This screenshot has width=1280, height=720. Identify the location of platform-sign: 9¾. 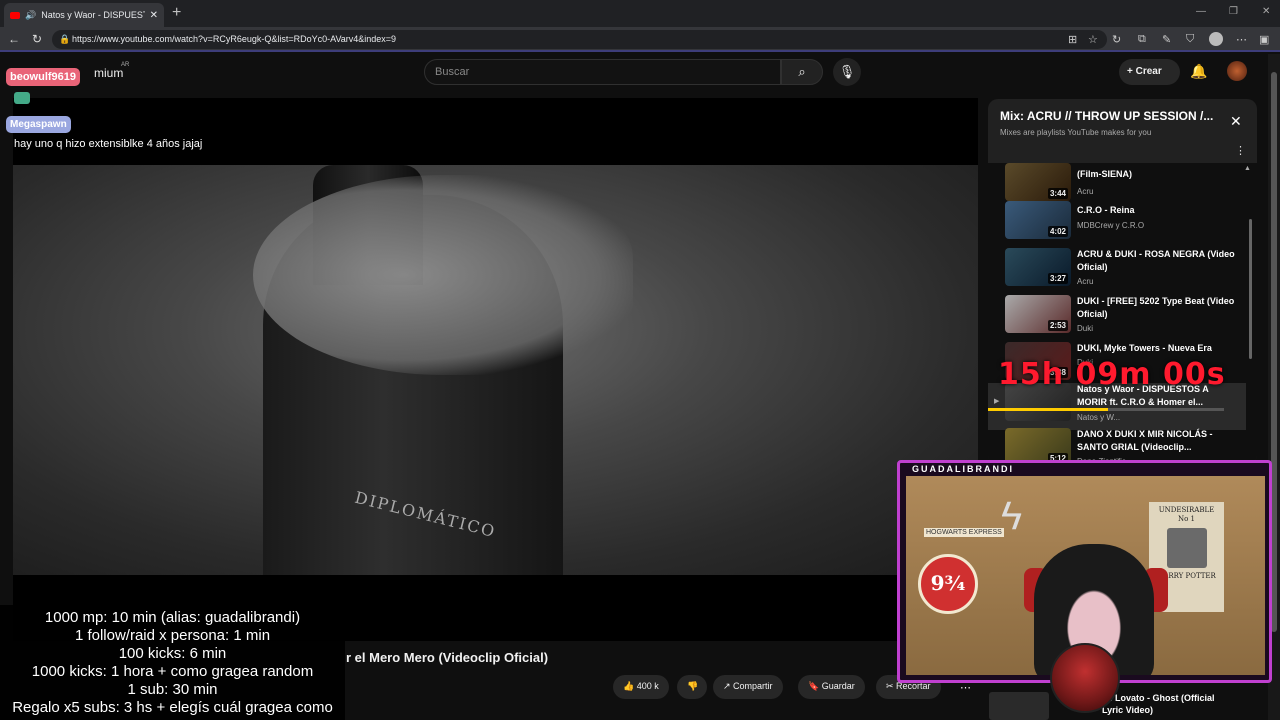
(948, 584).